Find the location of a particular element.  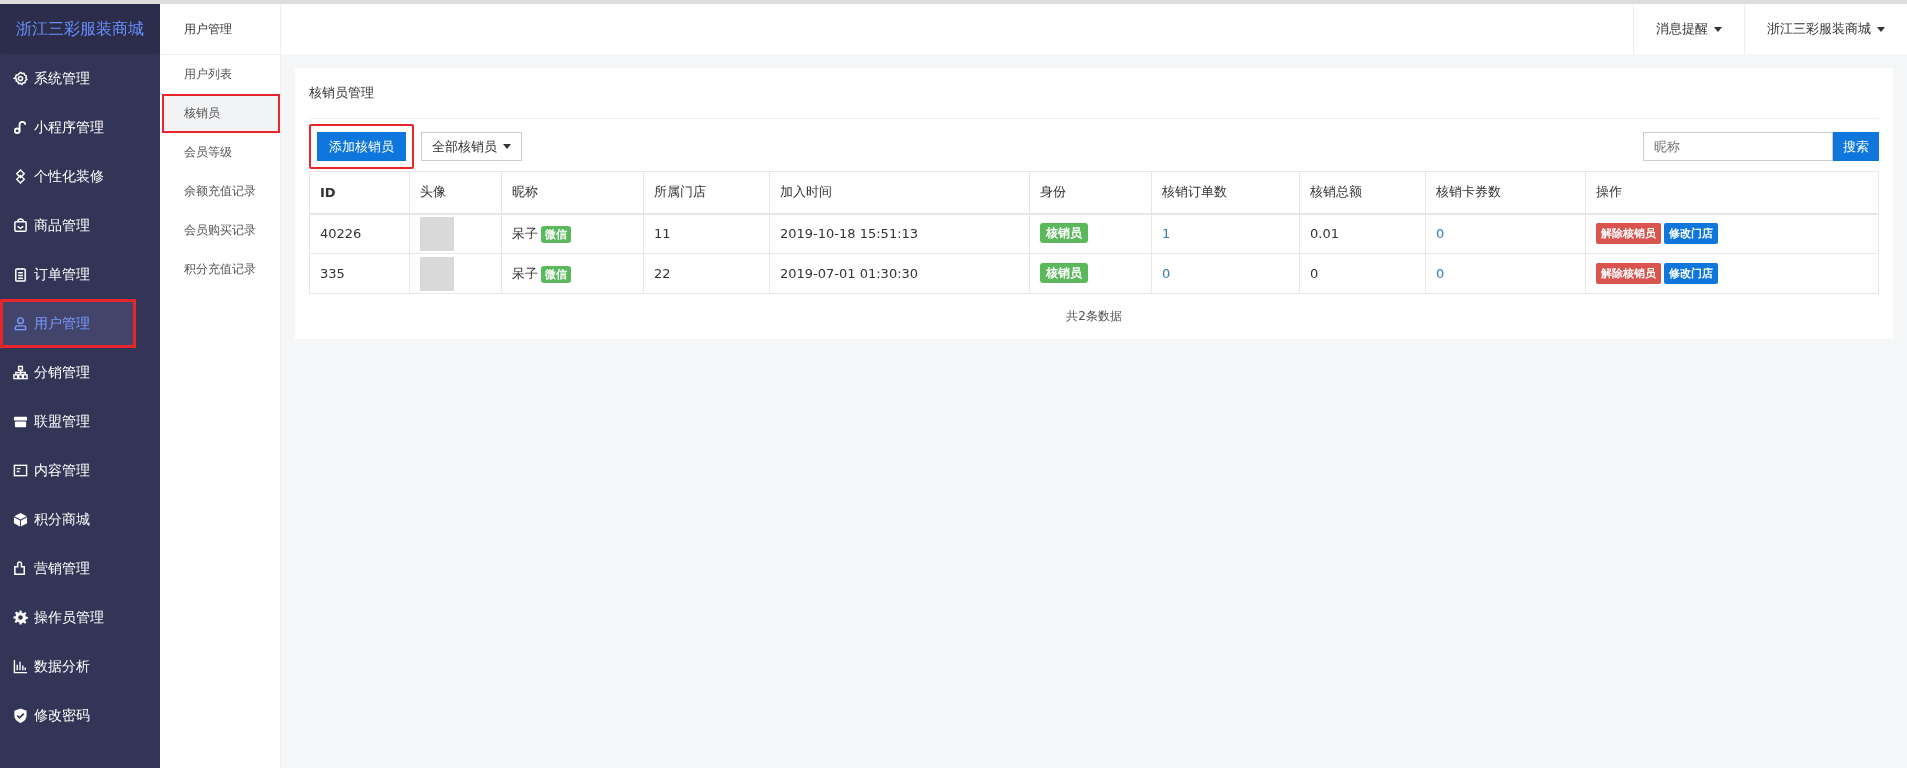

column-header: 昵称 is located at coordinates (572, 192).